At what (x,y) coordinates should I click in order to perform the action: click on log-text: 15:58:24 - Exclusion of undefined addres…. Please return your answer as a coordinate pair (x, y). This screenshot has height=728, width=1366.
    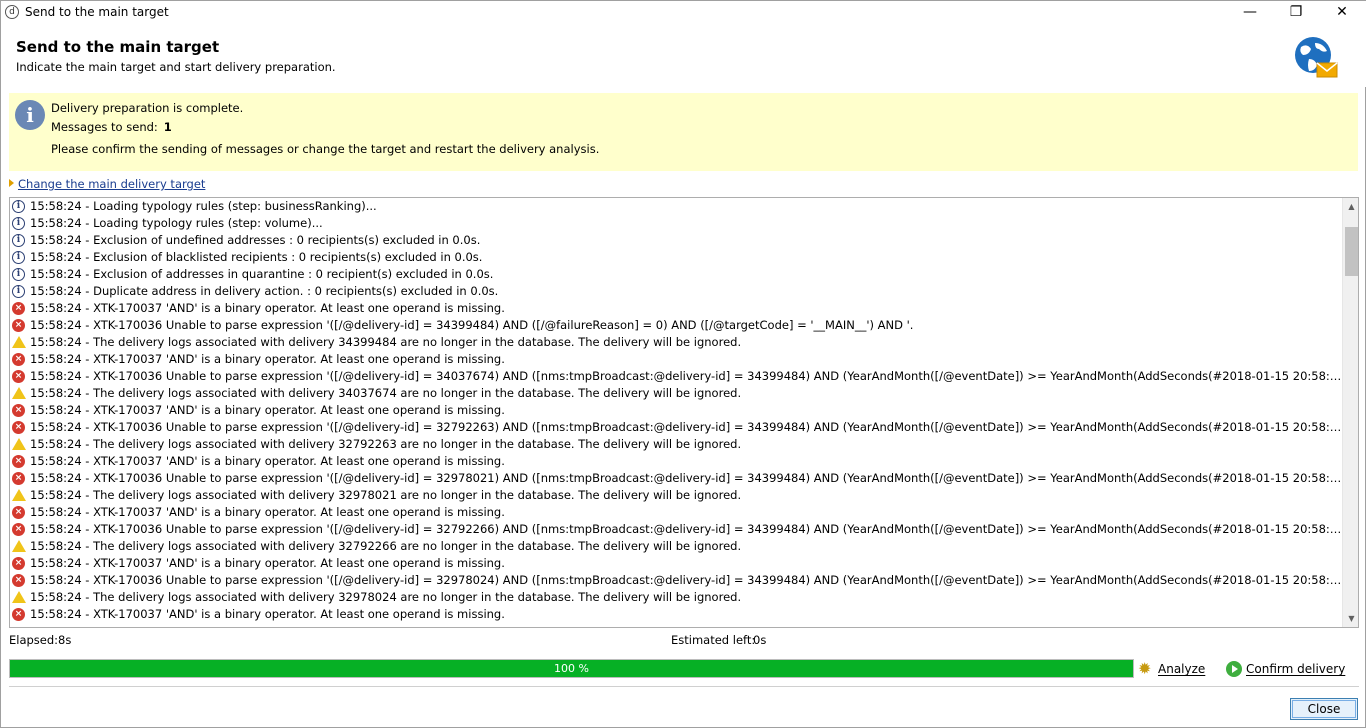
    Looking at the image, I should click on (255, 240).